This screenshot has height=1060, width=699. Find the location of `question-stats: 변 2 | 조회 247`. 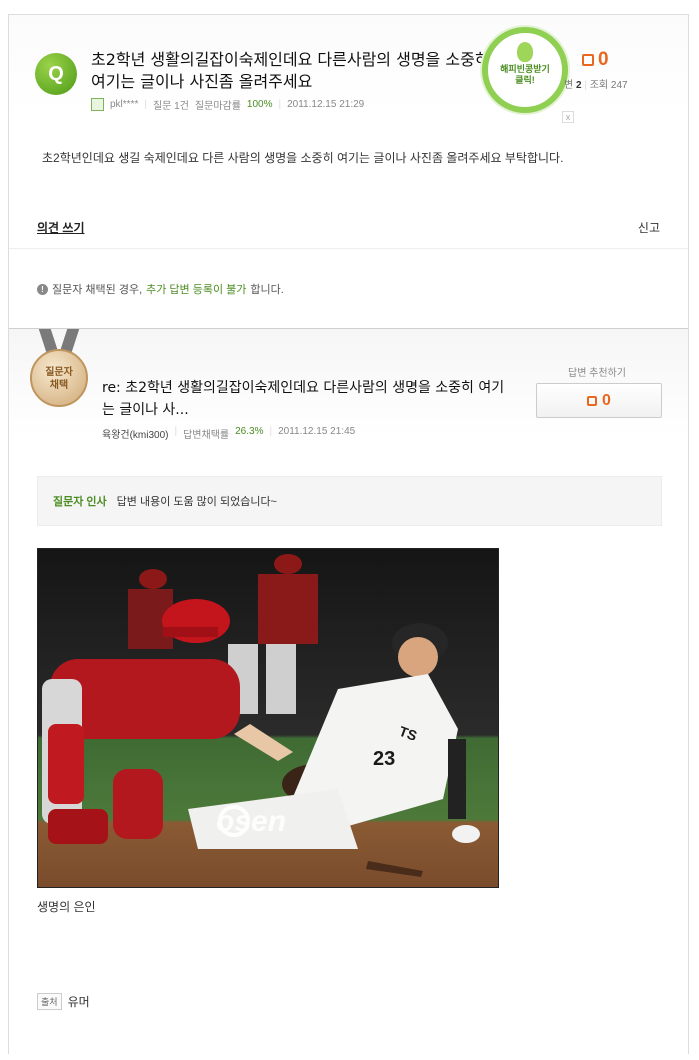

question-stats: 변 2 | 조회 247 is located at coordinates (596, 85).